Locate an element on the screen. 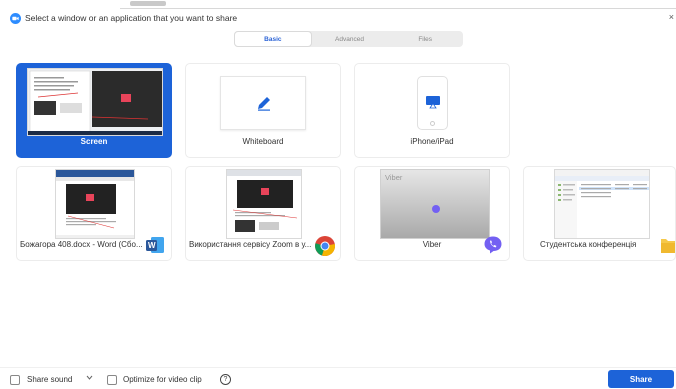 The height and width of the screenshot is (389, 676). zoom-logo-icon is located at coordinates (15, 18).